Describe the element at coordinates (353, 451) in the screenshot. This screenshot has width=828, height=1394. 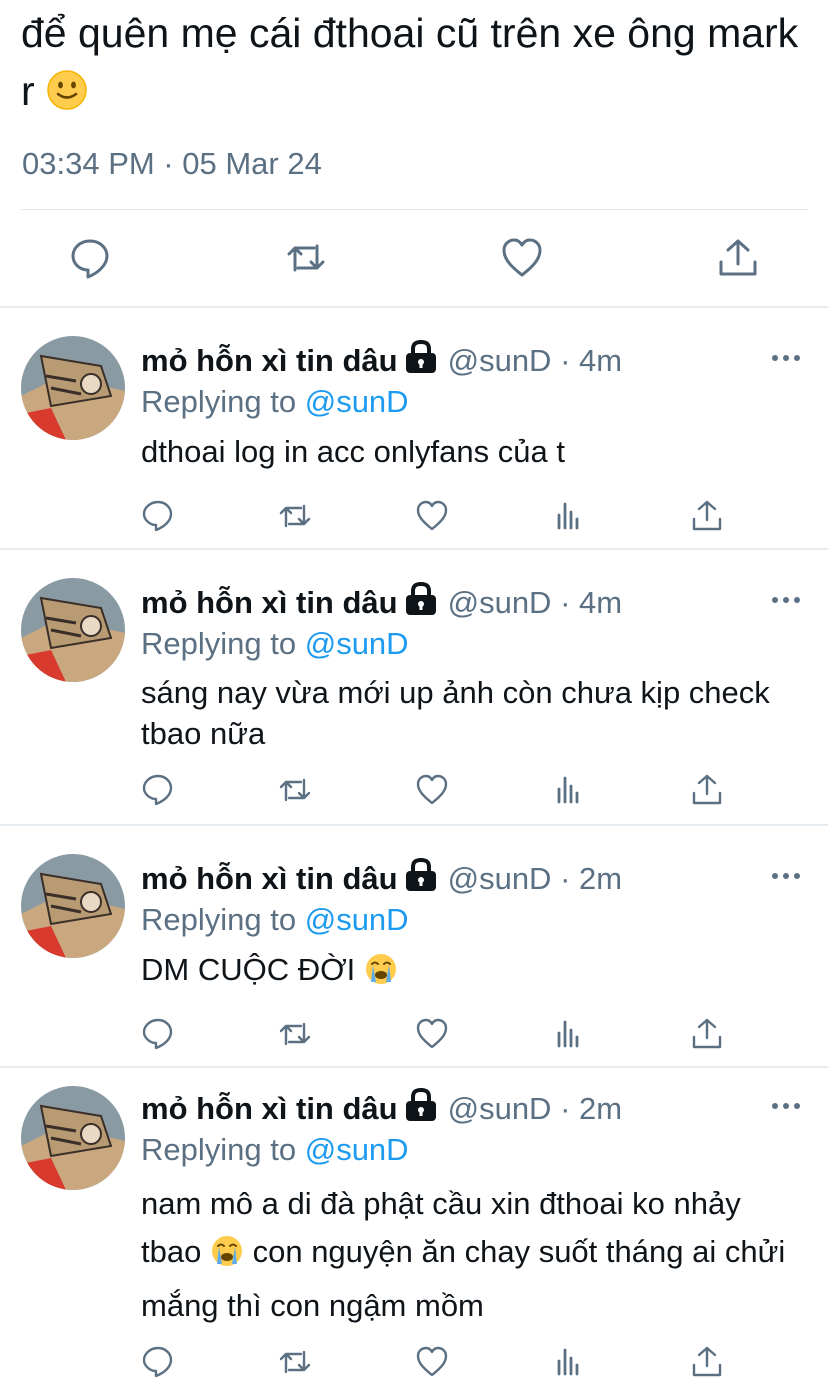
I see `tweet-text: dthoai log in acc onlyfans của t` at that location.